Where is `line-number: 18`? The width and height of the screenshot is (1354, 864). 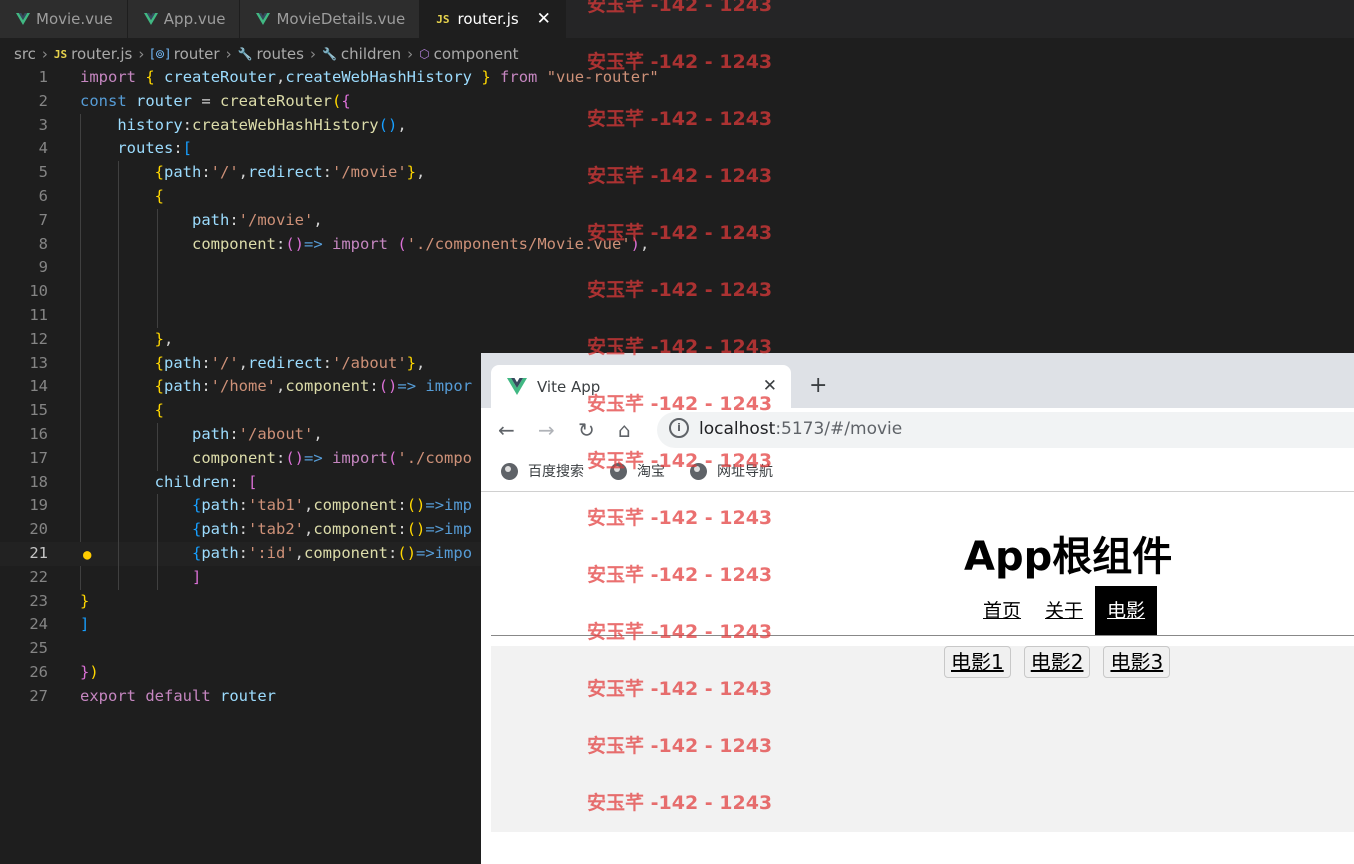 line-number: 18 is located at coordinates (38, 481).